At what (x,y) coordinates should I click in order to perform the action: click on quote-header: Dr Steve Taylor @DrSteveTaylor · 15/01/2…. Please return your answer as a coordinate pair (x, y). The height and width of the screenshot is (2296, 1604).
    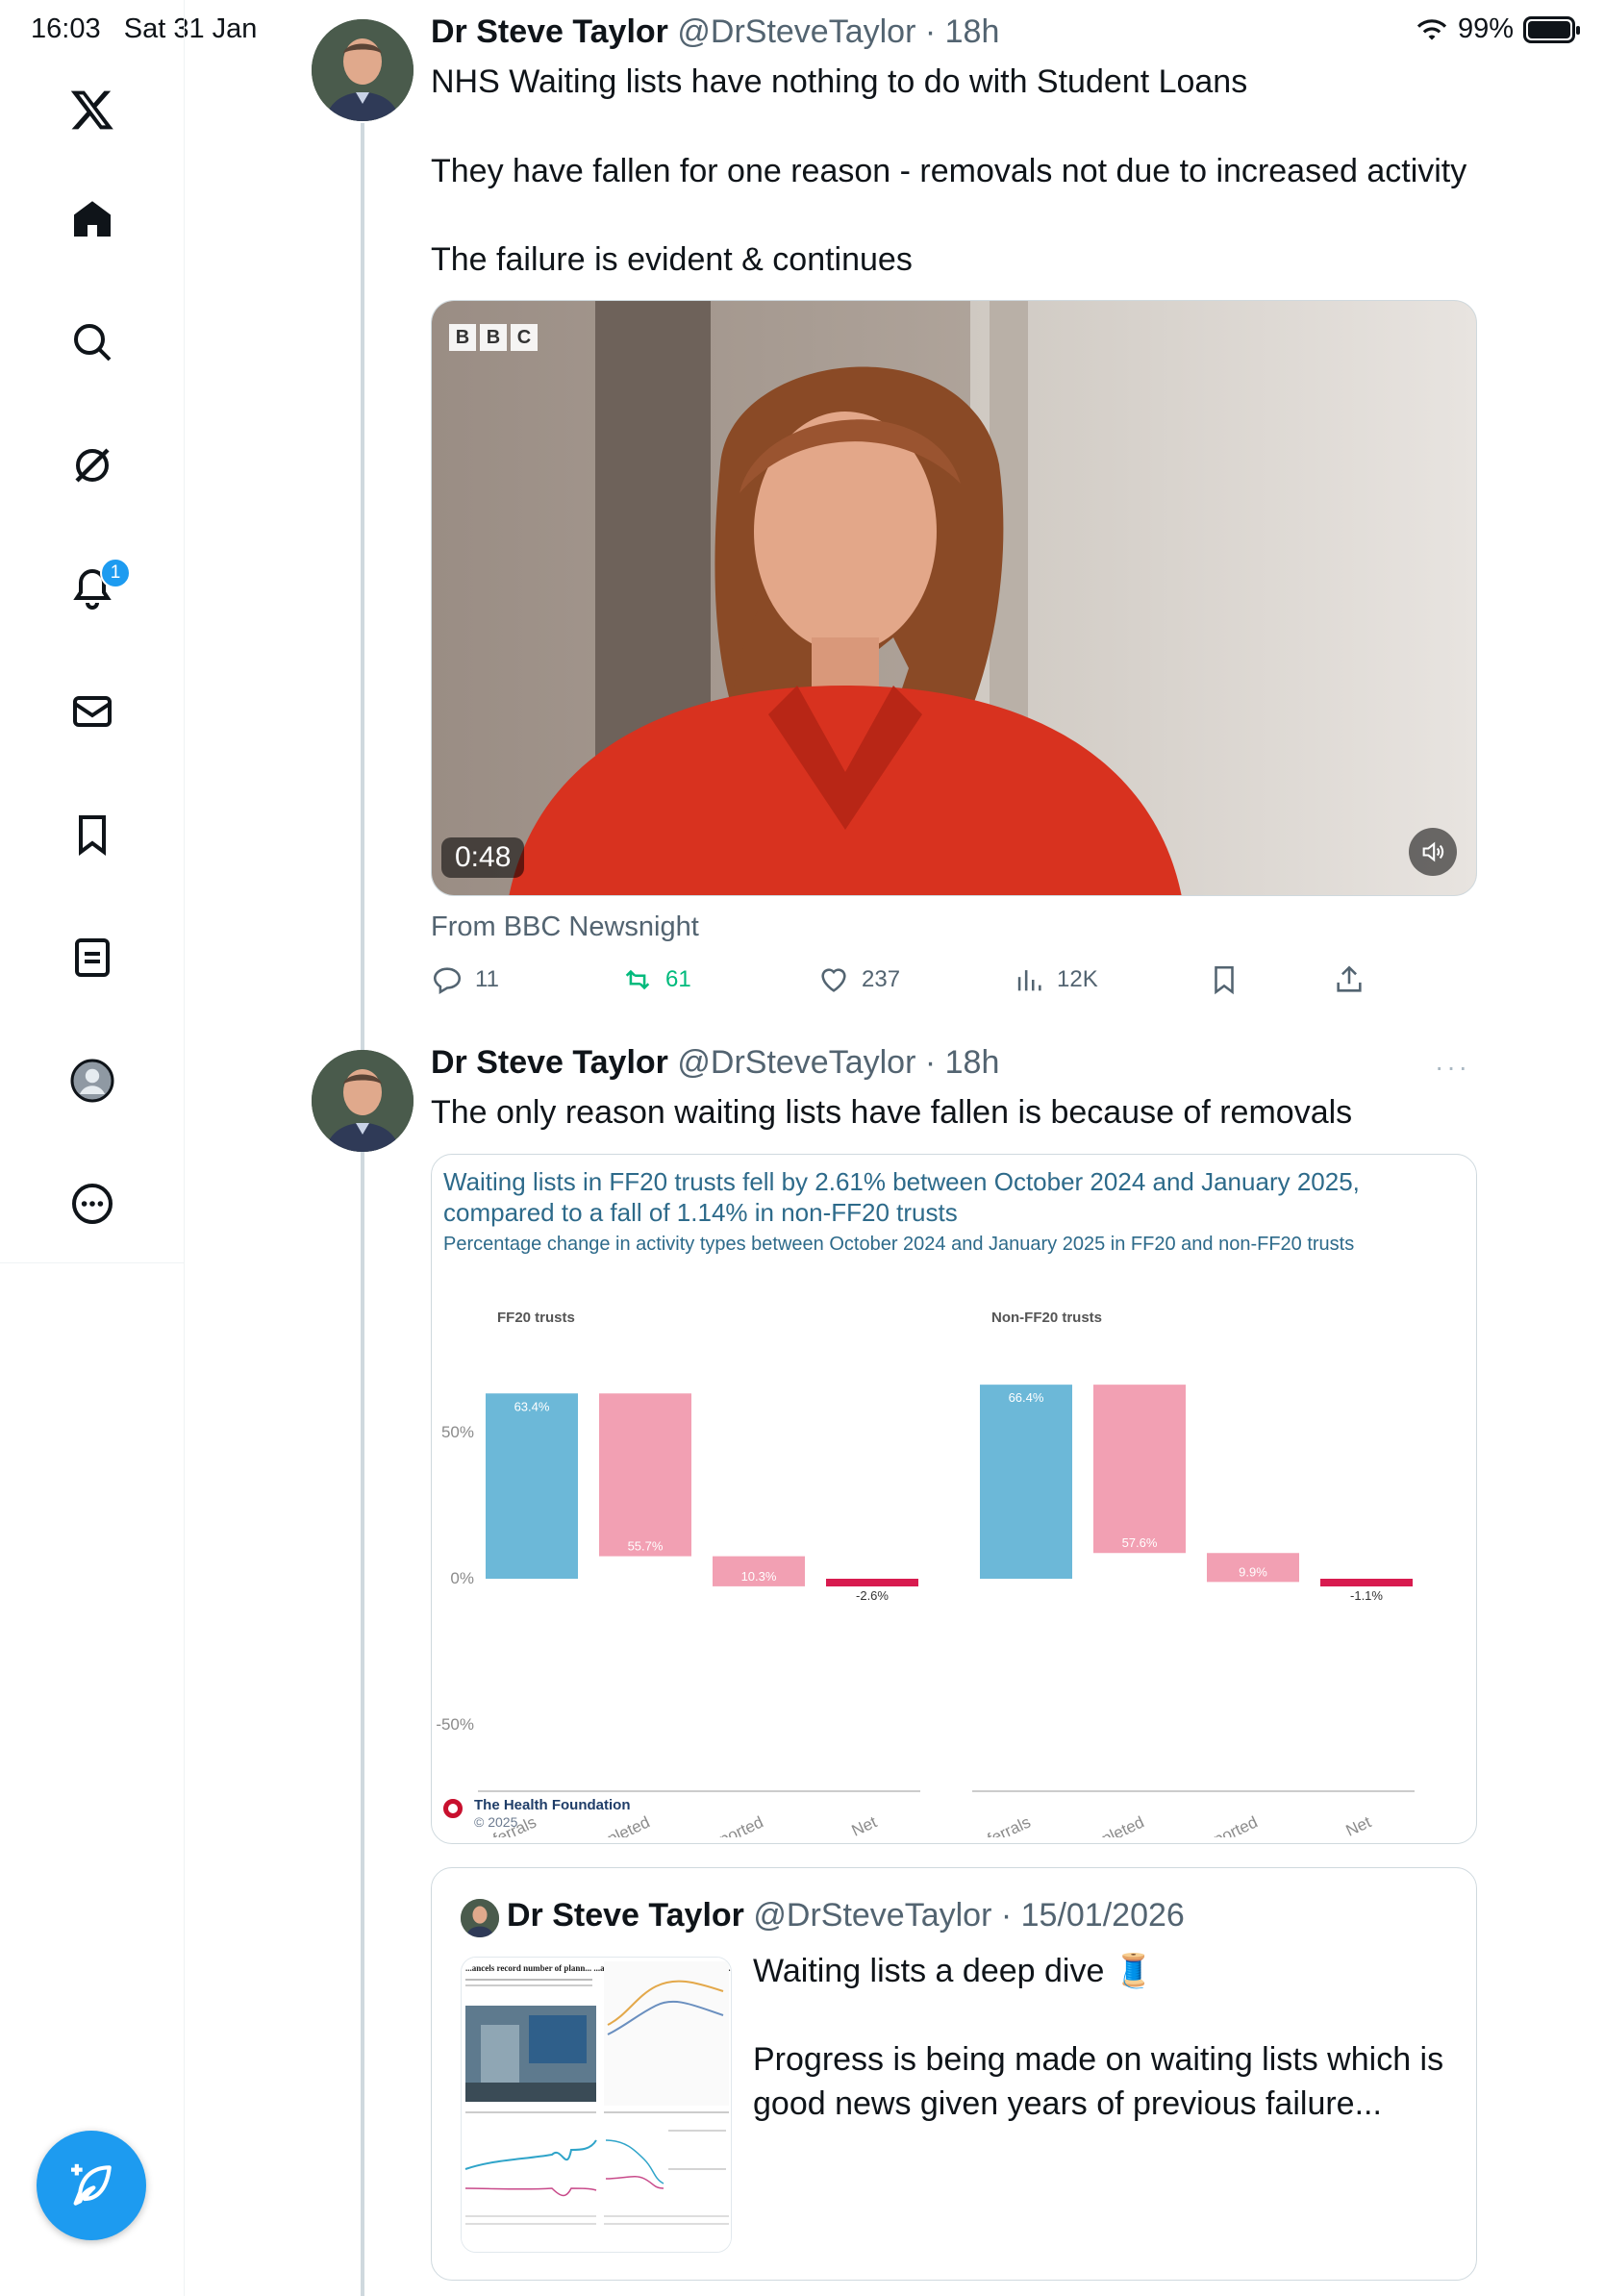
    Looking at the image, I should click on (846, 1915).